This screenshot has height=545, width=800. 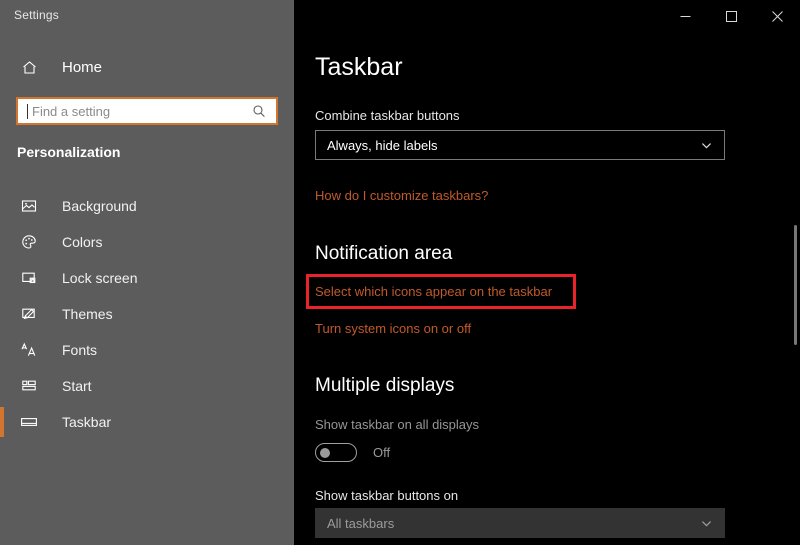 What do you see at coordinates (385, 385) in the screenshot?
I see `multiple-displays-heading: Multiple displays` at bounding box center [385, 385].